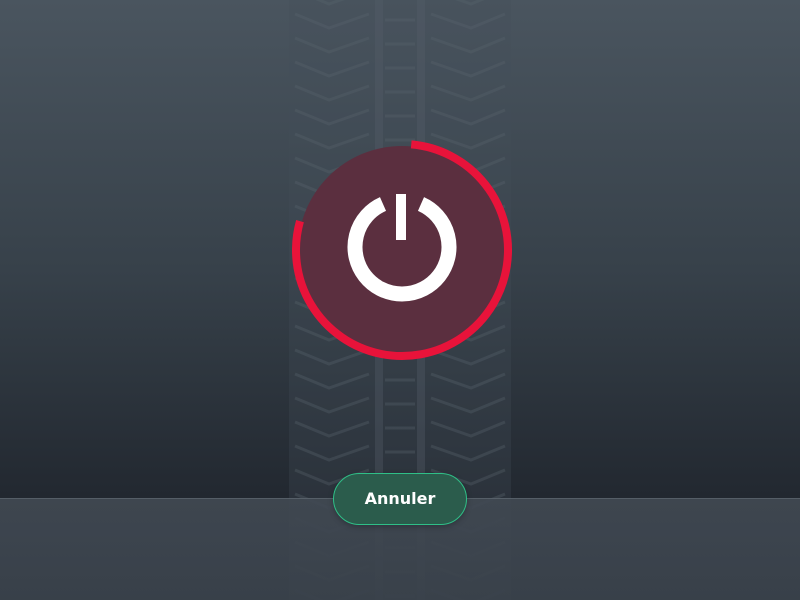 The width and height of the screenshot is (800, 600). Describe the element at coordinates (403, 251) in the screenshot. I see `power-button` at that location.